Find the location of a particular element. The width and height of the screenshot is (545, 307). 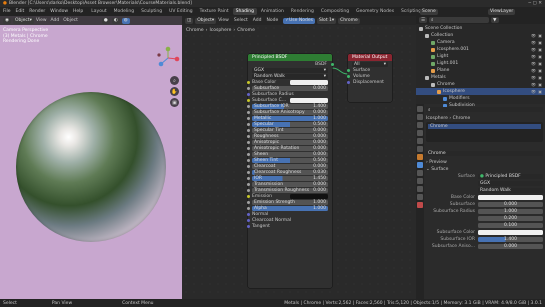

output-tab-icon is located at coordinates (420, 125).